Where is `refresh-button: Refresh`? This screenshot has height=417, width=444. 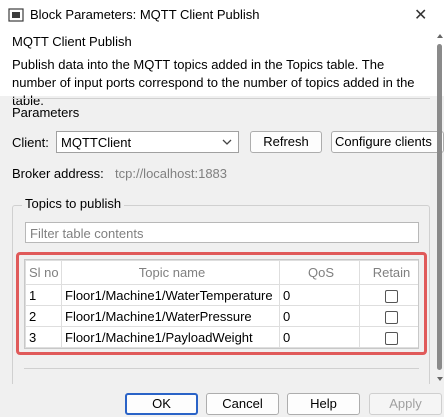
refresh-button: Refresh is located at coordinates (286, 142).